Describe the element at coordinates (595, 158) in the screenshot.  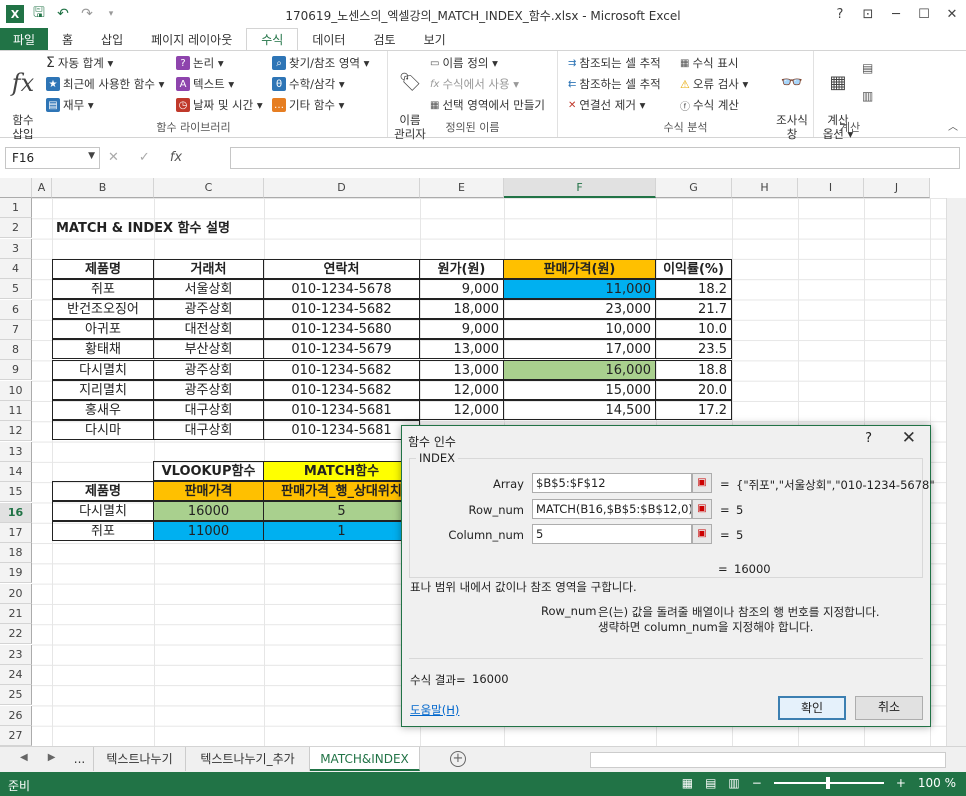
I see `formula-input` at that location.